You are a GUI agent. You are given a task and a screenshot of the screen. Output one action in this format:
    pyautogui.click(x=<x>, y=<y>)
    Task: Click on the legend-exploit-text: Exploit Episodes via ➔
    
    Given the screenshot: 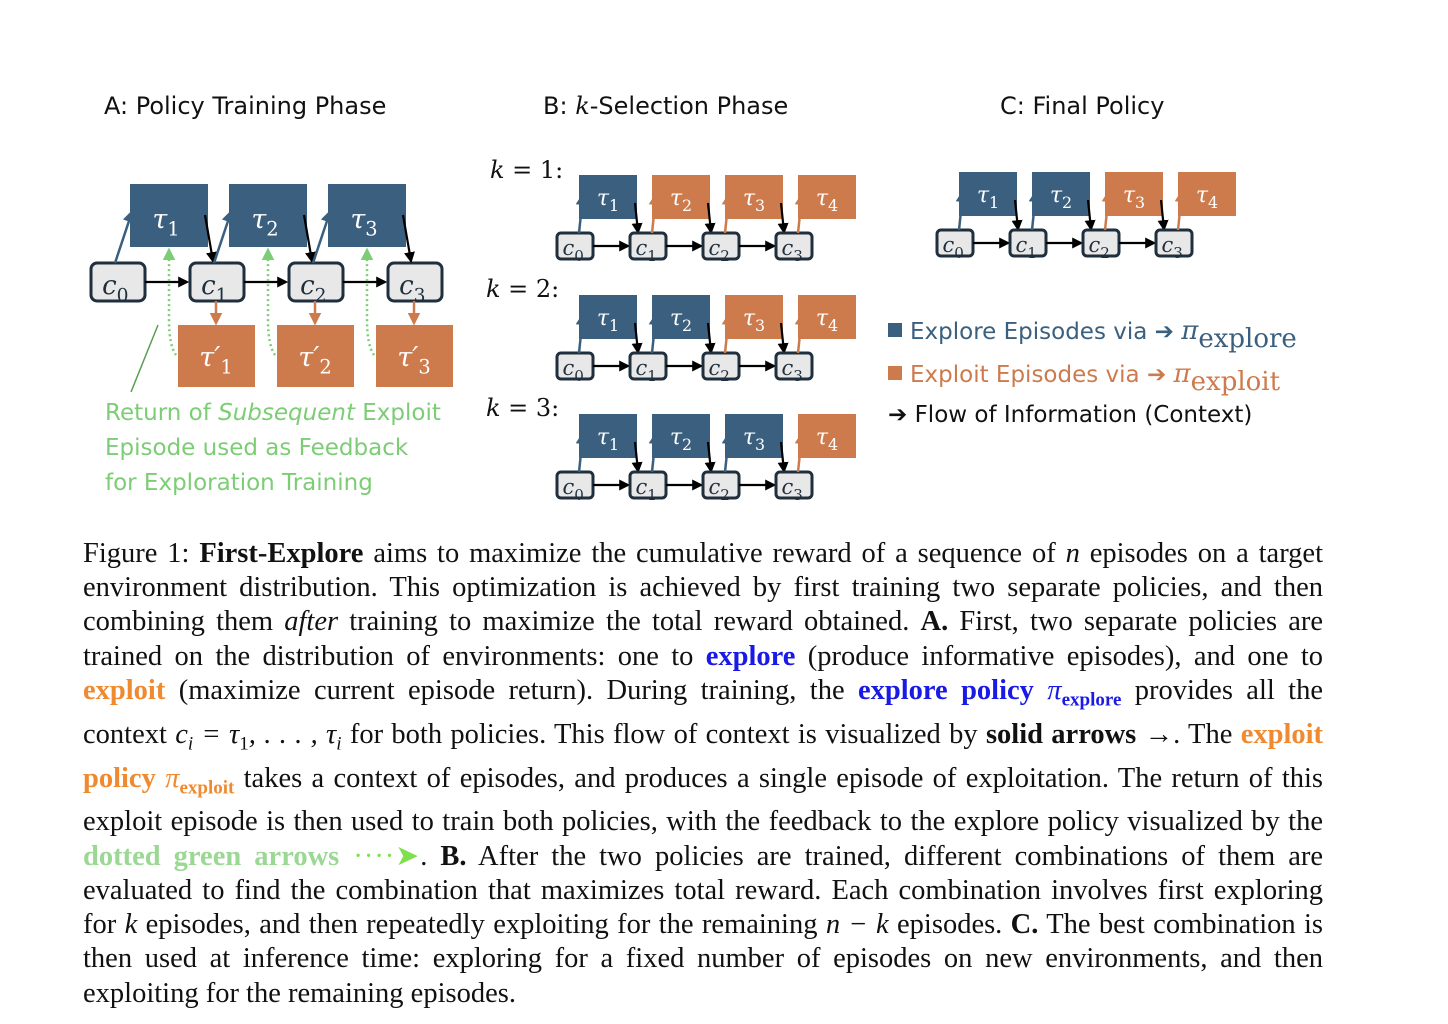 What is the action you would take?
    pyautogui.click(x=1042, y=375)
    